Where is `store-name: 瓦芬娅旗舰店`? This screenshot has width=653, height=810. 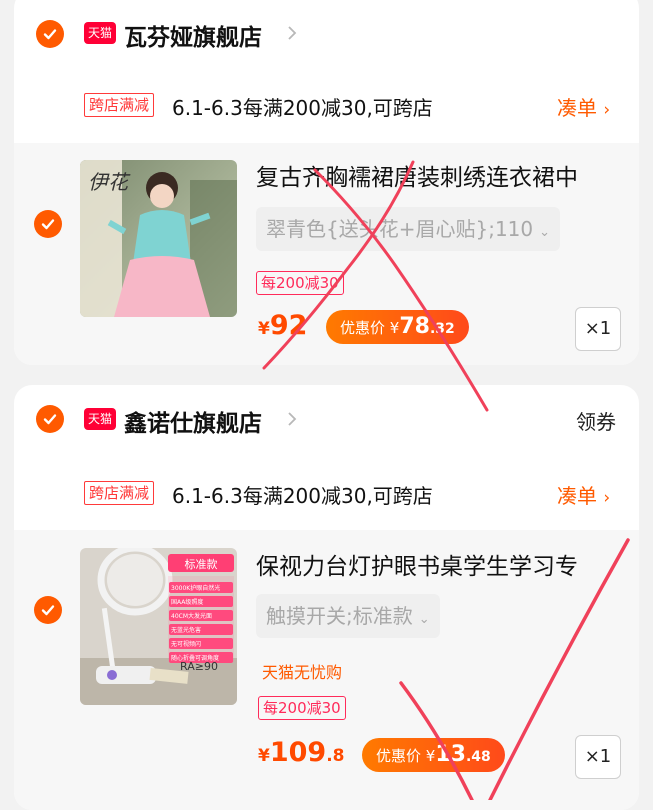
store-name: 瓦芬娅旗舰店 is located at coordinates (193, 35).